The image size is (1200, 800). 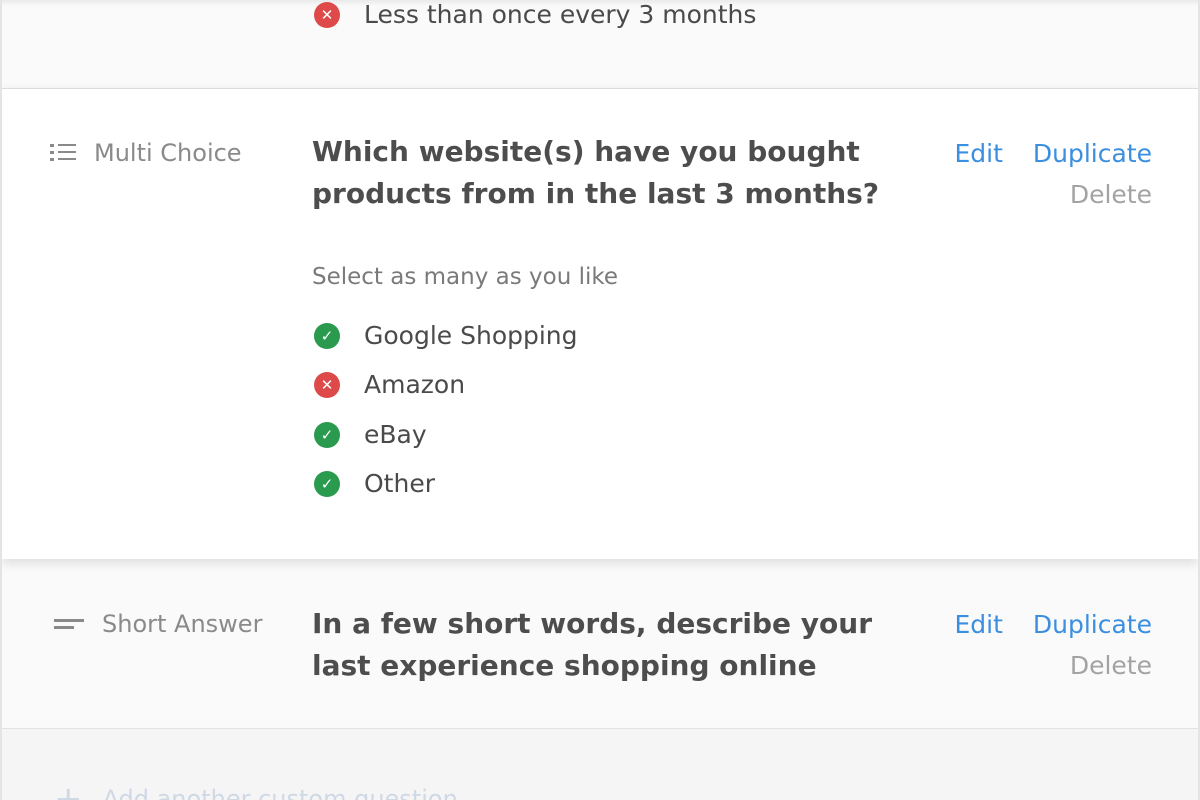 What do you see at coordinates (69, 624) in the screenshot?
I see `short-answer-icon` at bounding box center [69, 624].